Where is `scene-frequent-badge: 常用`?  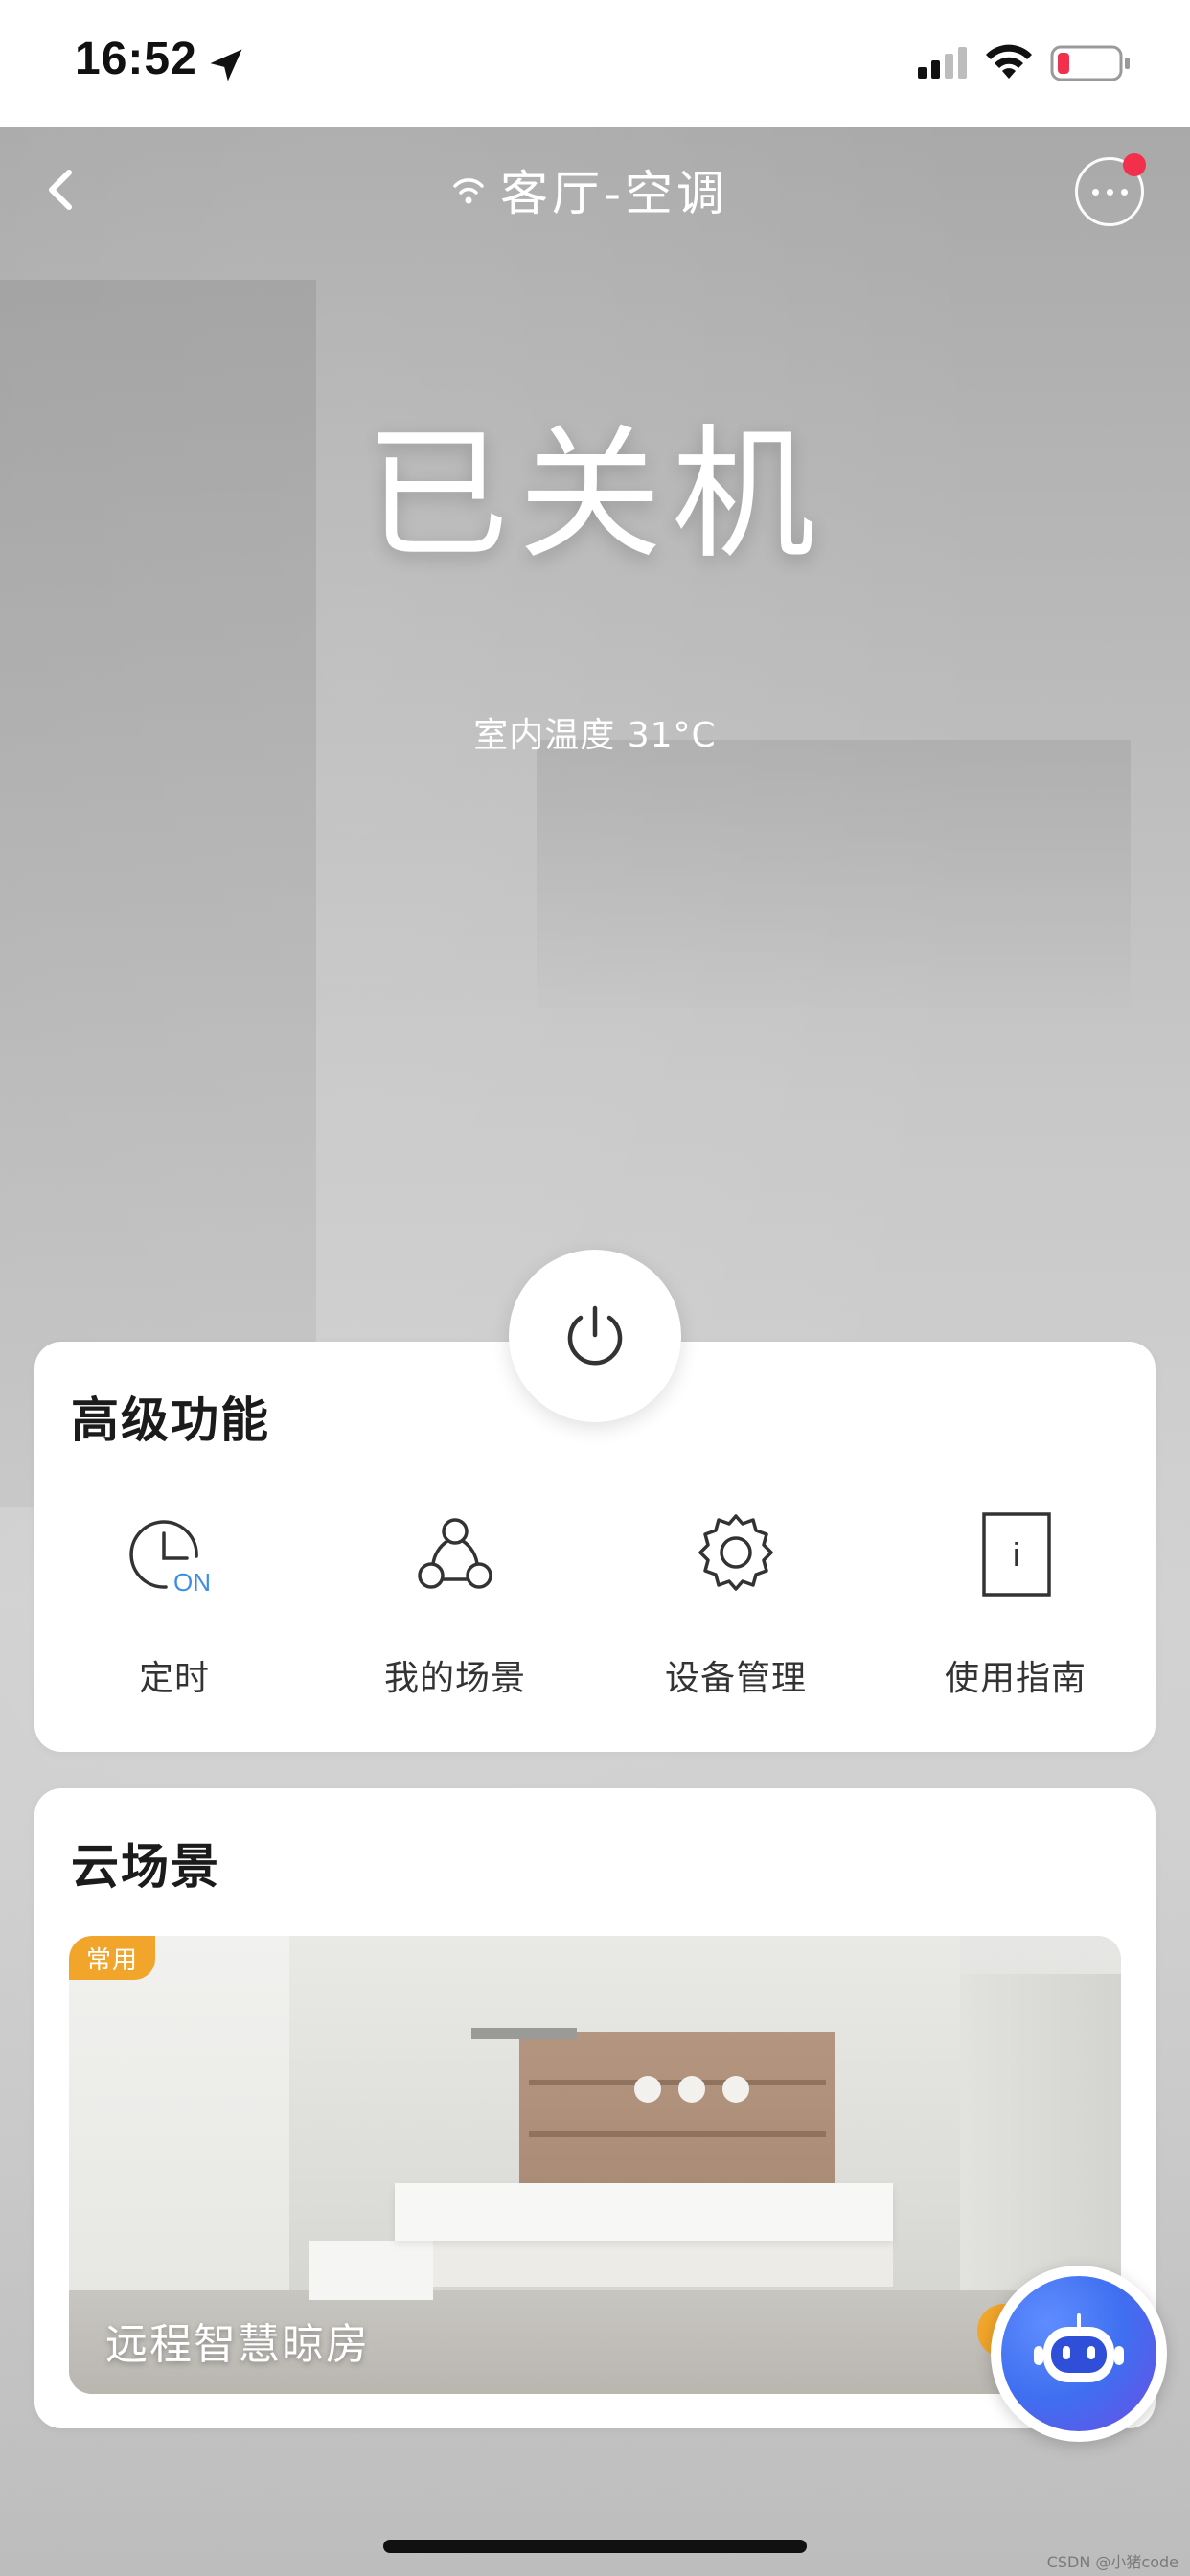
scene-frequent-badge: 常用 is located at coordinates (113, 1958).